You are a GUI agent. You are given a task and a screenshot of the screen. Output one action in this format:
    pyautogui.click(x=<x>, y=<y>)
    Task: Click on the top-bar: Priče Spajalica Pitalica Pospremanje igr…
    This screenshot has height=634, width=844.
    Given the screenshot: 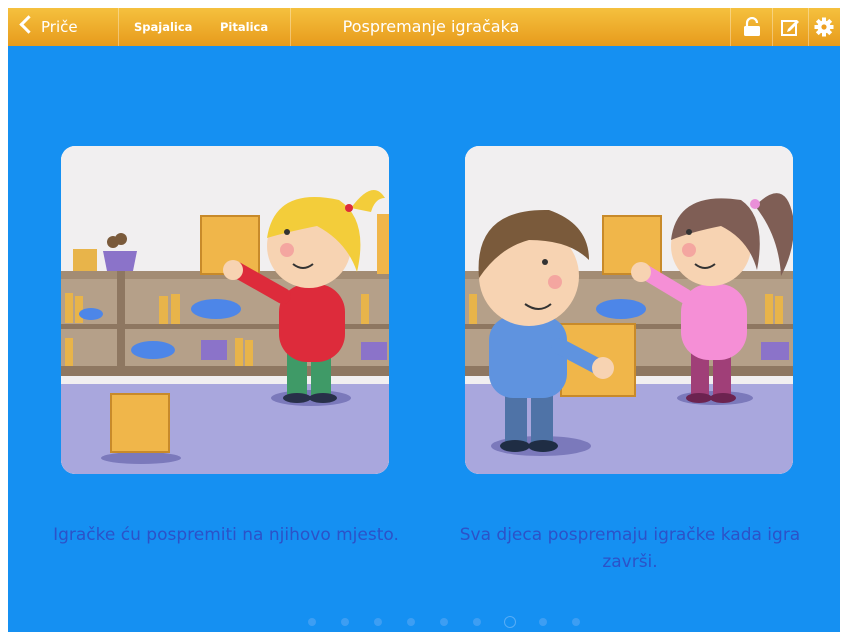 What is the action you would take?
    pyautogui.click(x=424, y=27)
    